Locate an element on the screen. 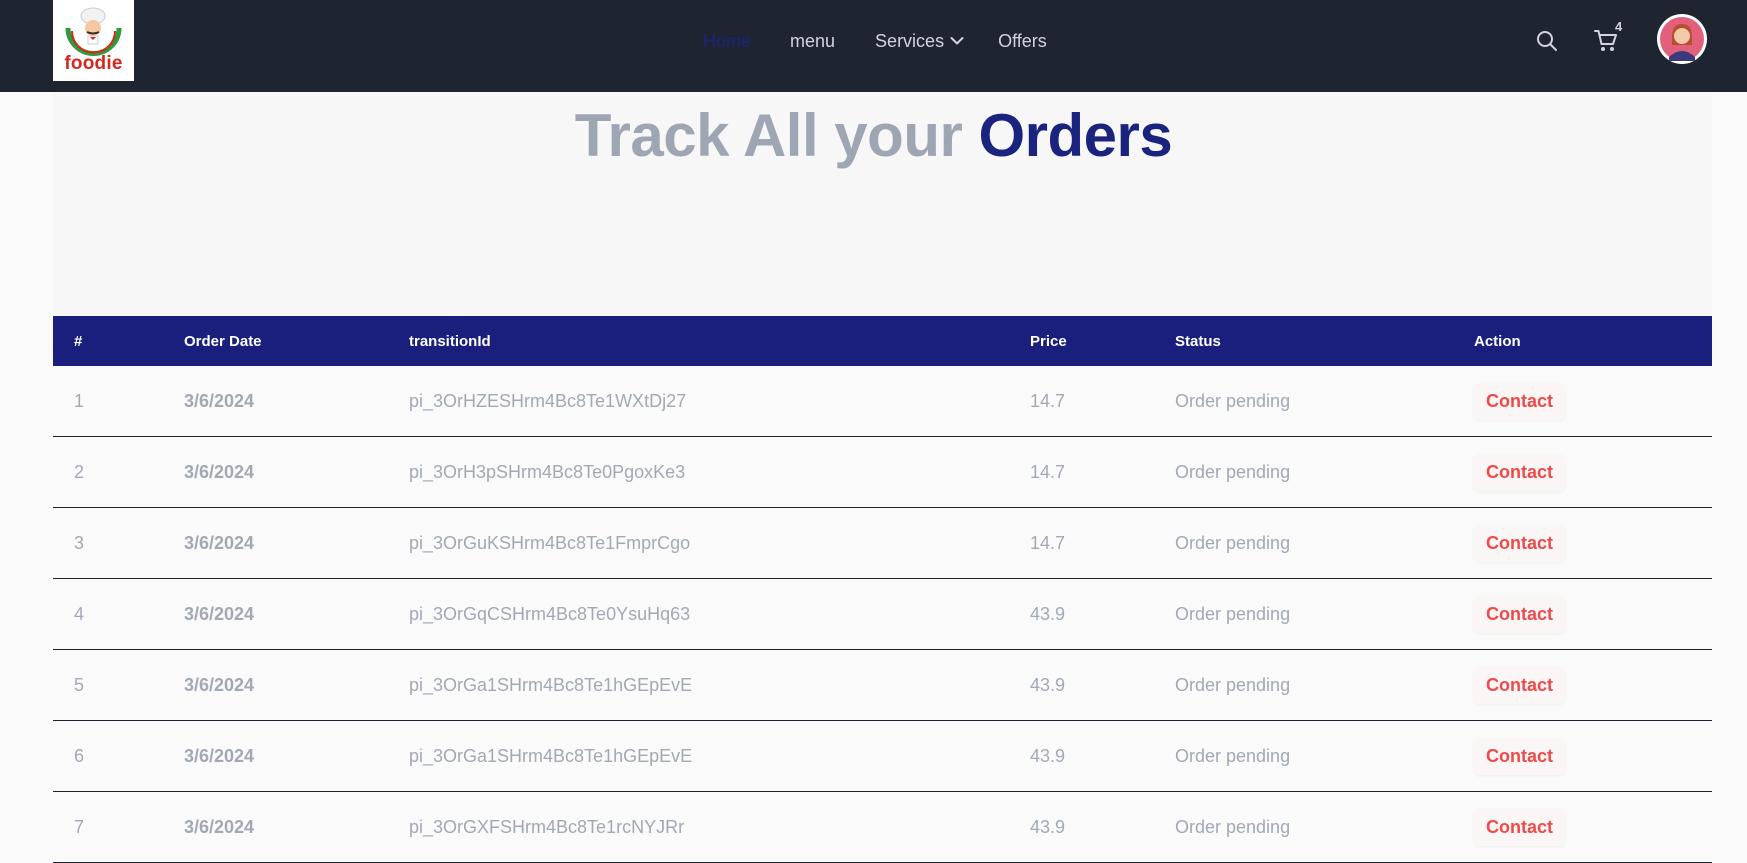 The height and width of the screenshot is (863, 1747). nav-services: Services is located at coordinates (919, 41).